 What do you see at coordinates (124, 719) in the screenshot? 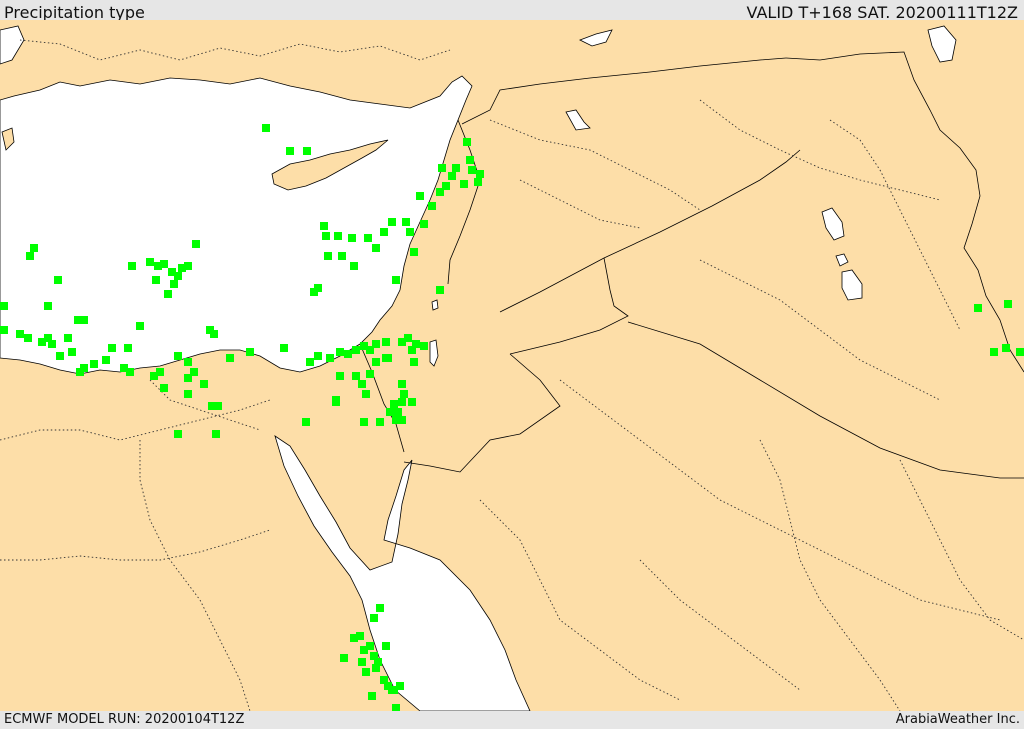
I see `model-run-label: ECMWF MODEL RUN: 20200104T12Z` at bounding box center [124, 719].